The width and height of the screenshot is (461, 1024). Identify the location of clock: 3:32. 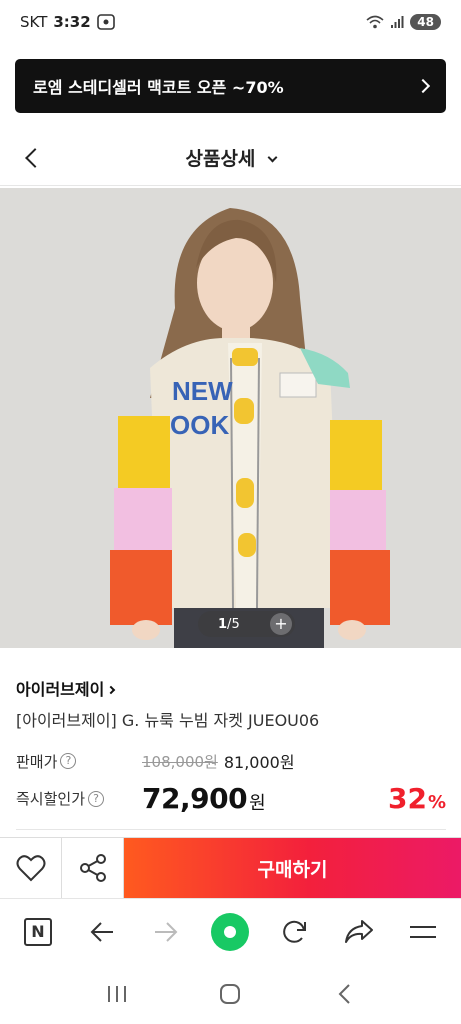
(72, 22).